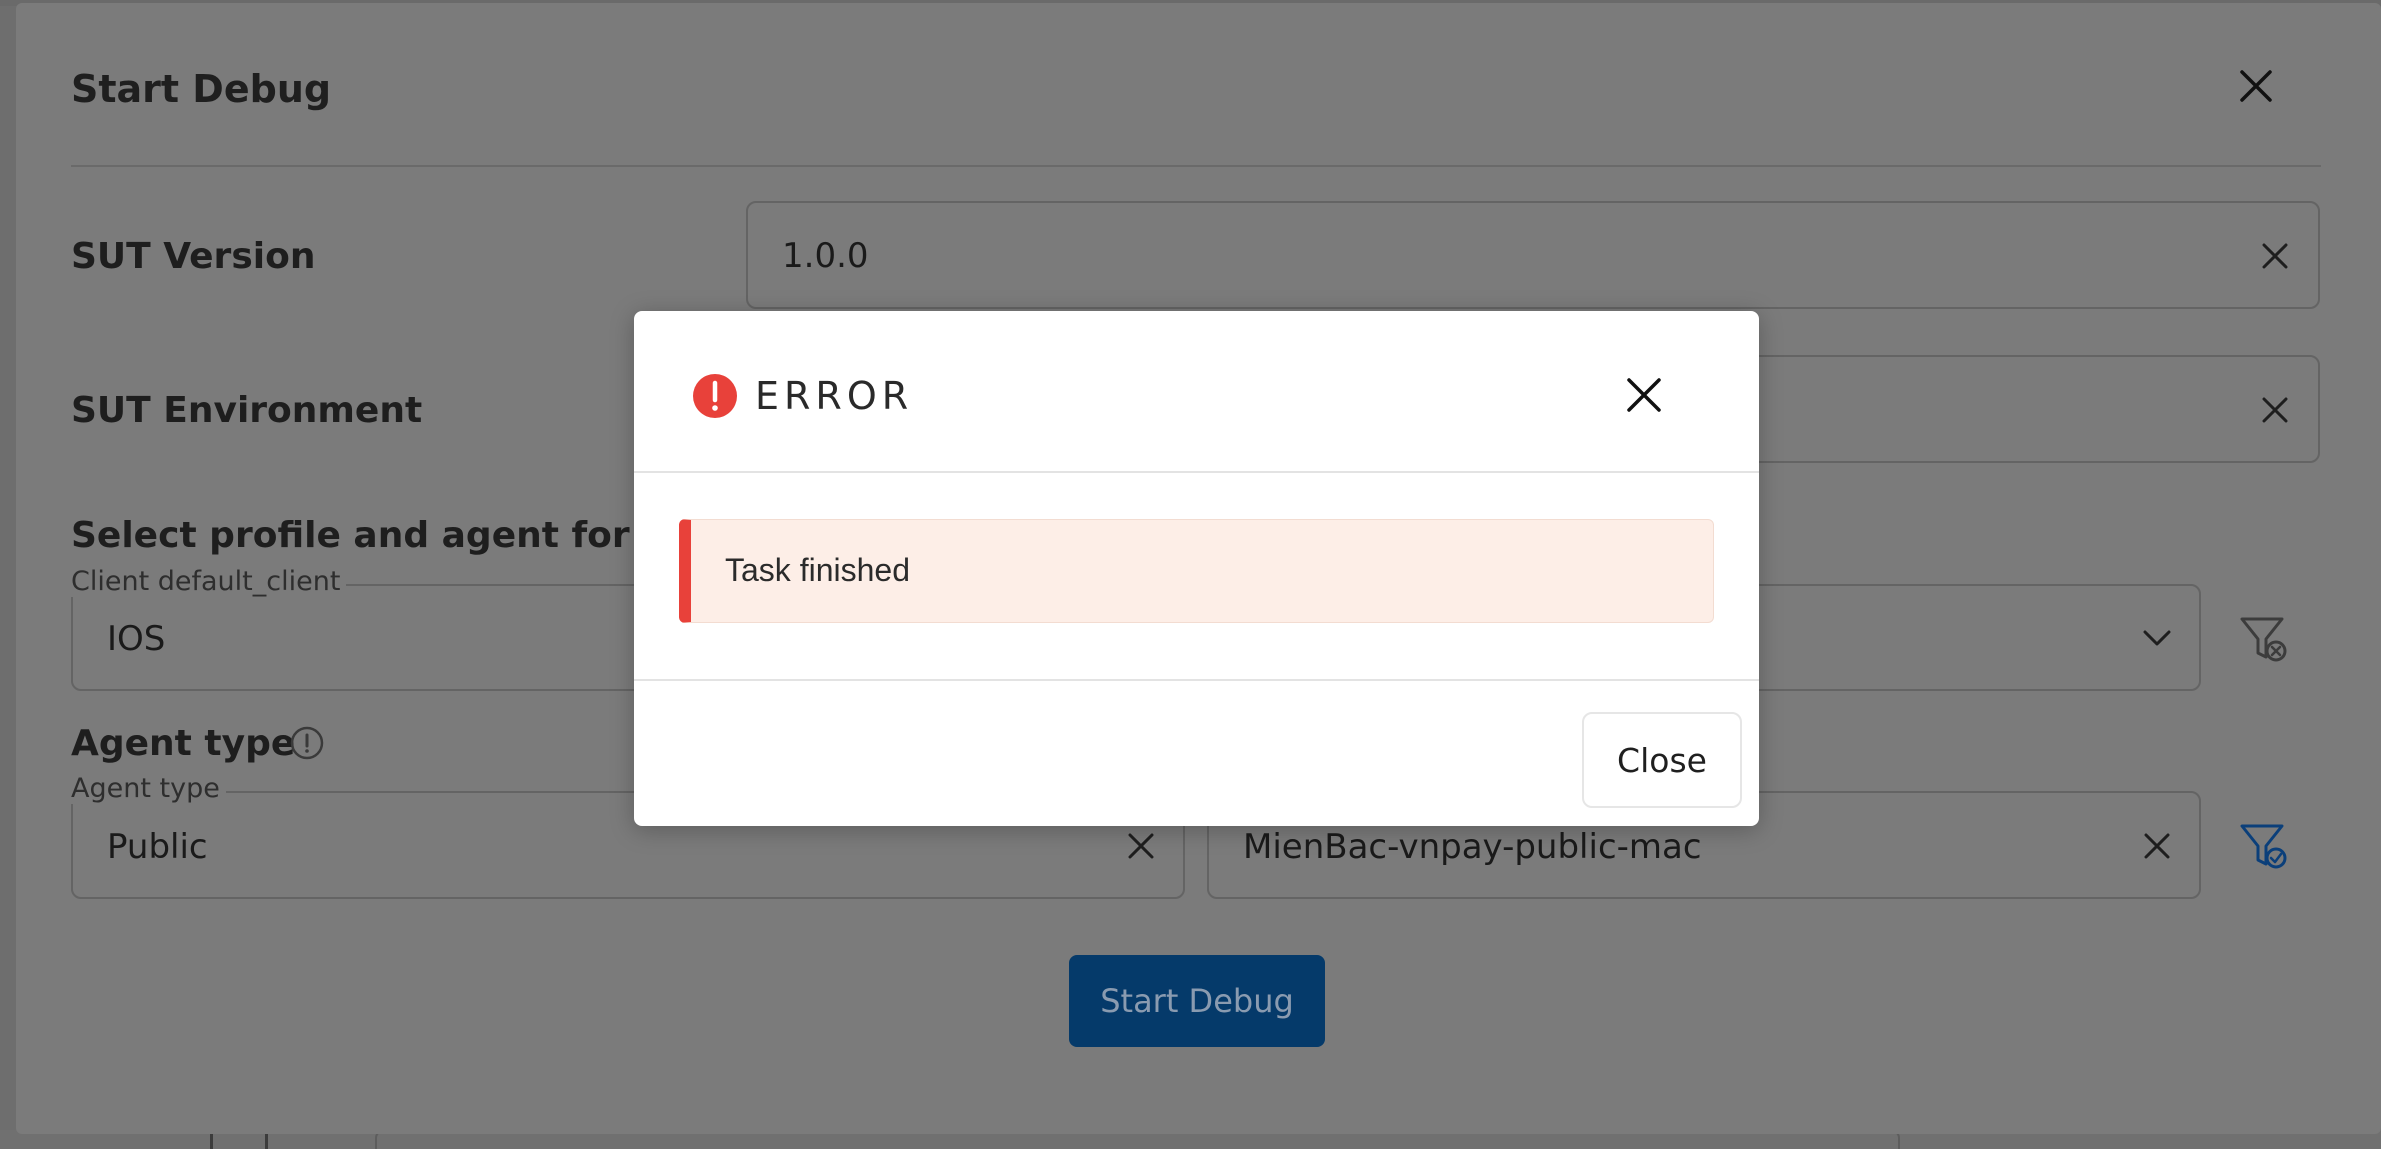 Image resolution: width=2381 pixels, height=1149 pixels. I want to click on client-legend: Client default_client, so click(206, 581).